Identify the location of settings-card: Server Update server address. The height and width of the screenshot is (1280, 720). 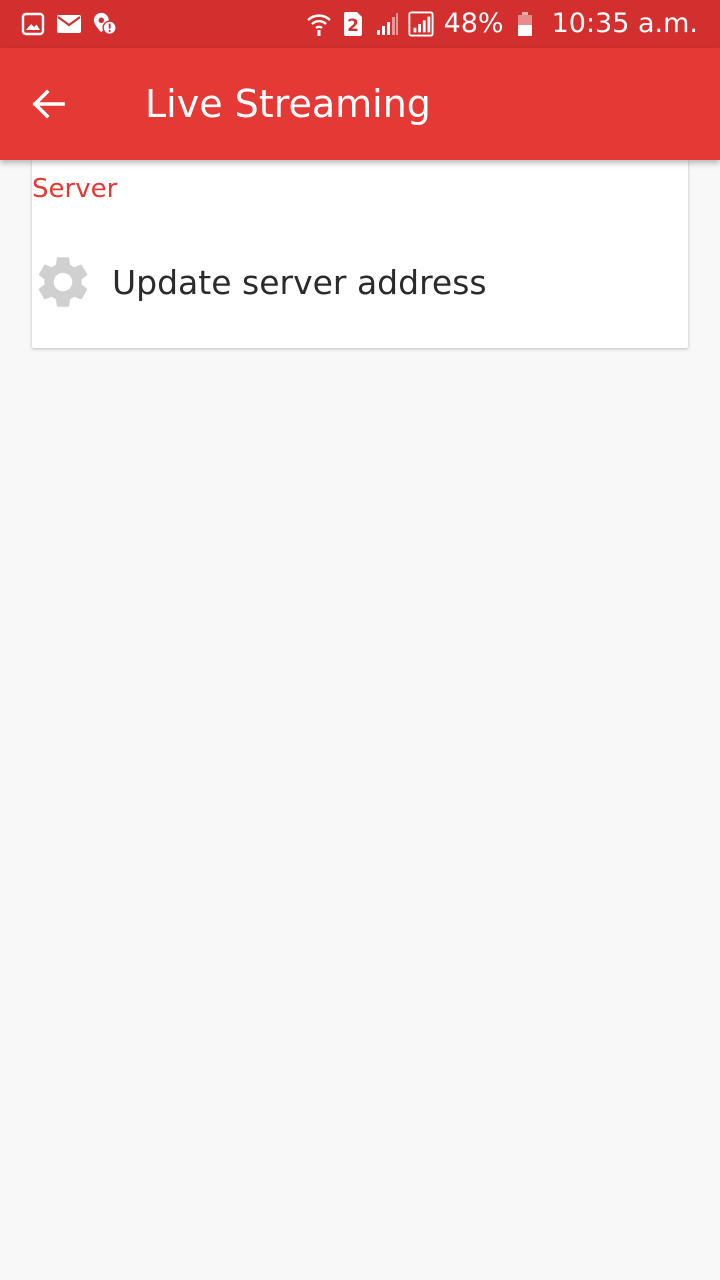
(360, 254).